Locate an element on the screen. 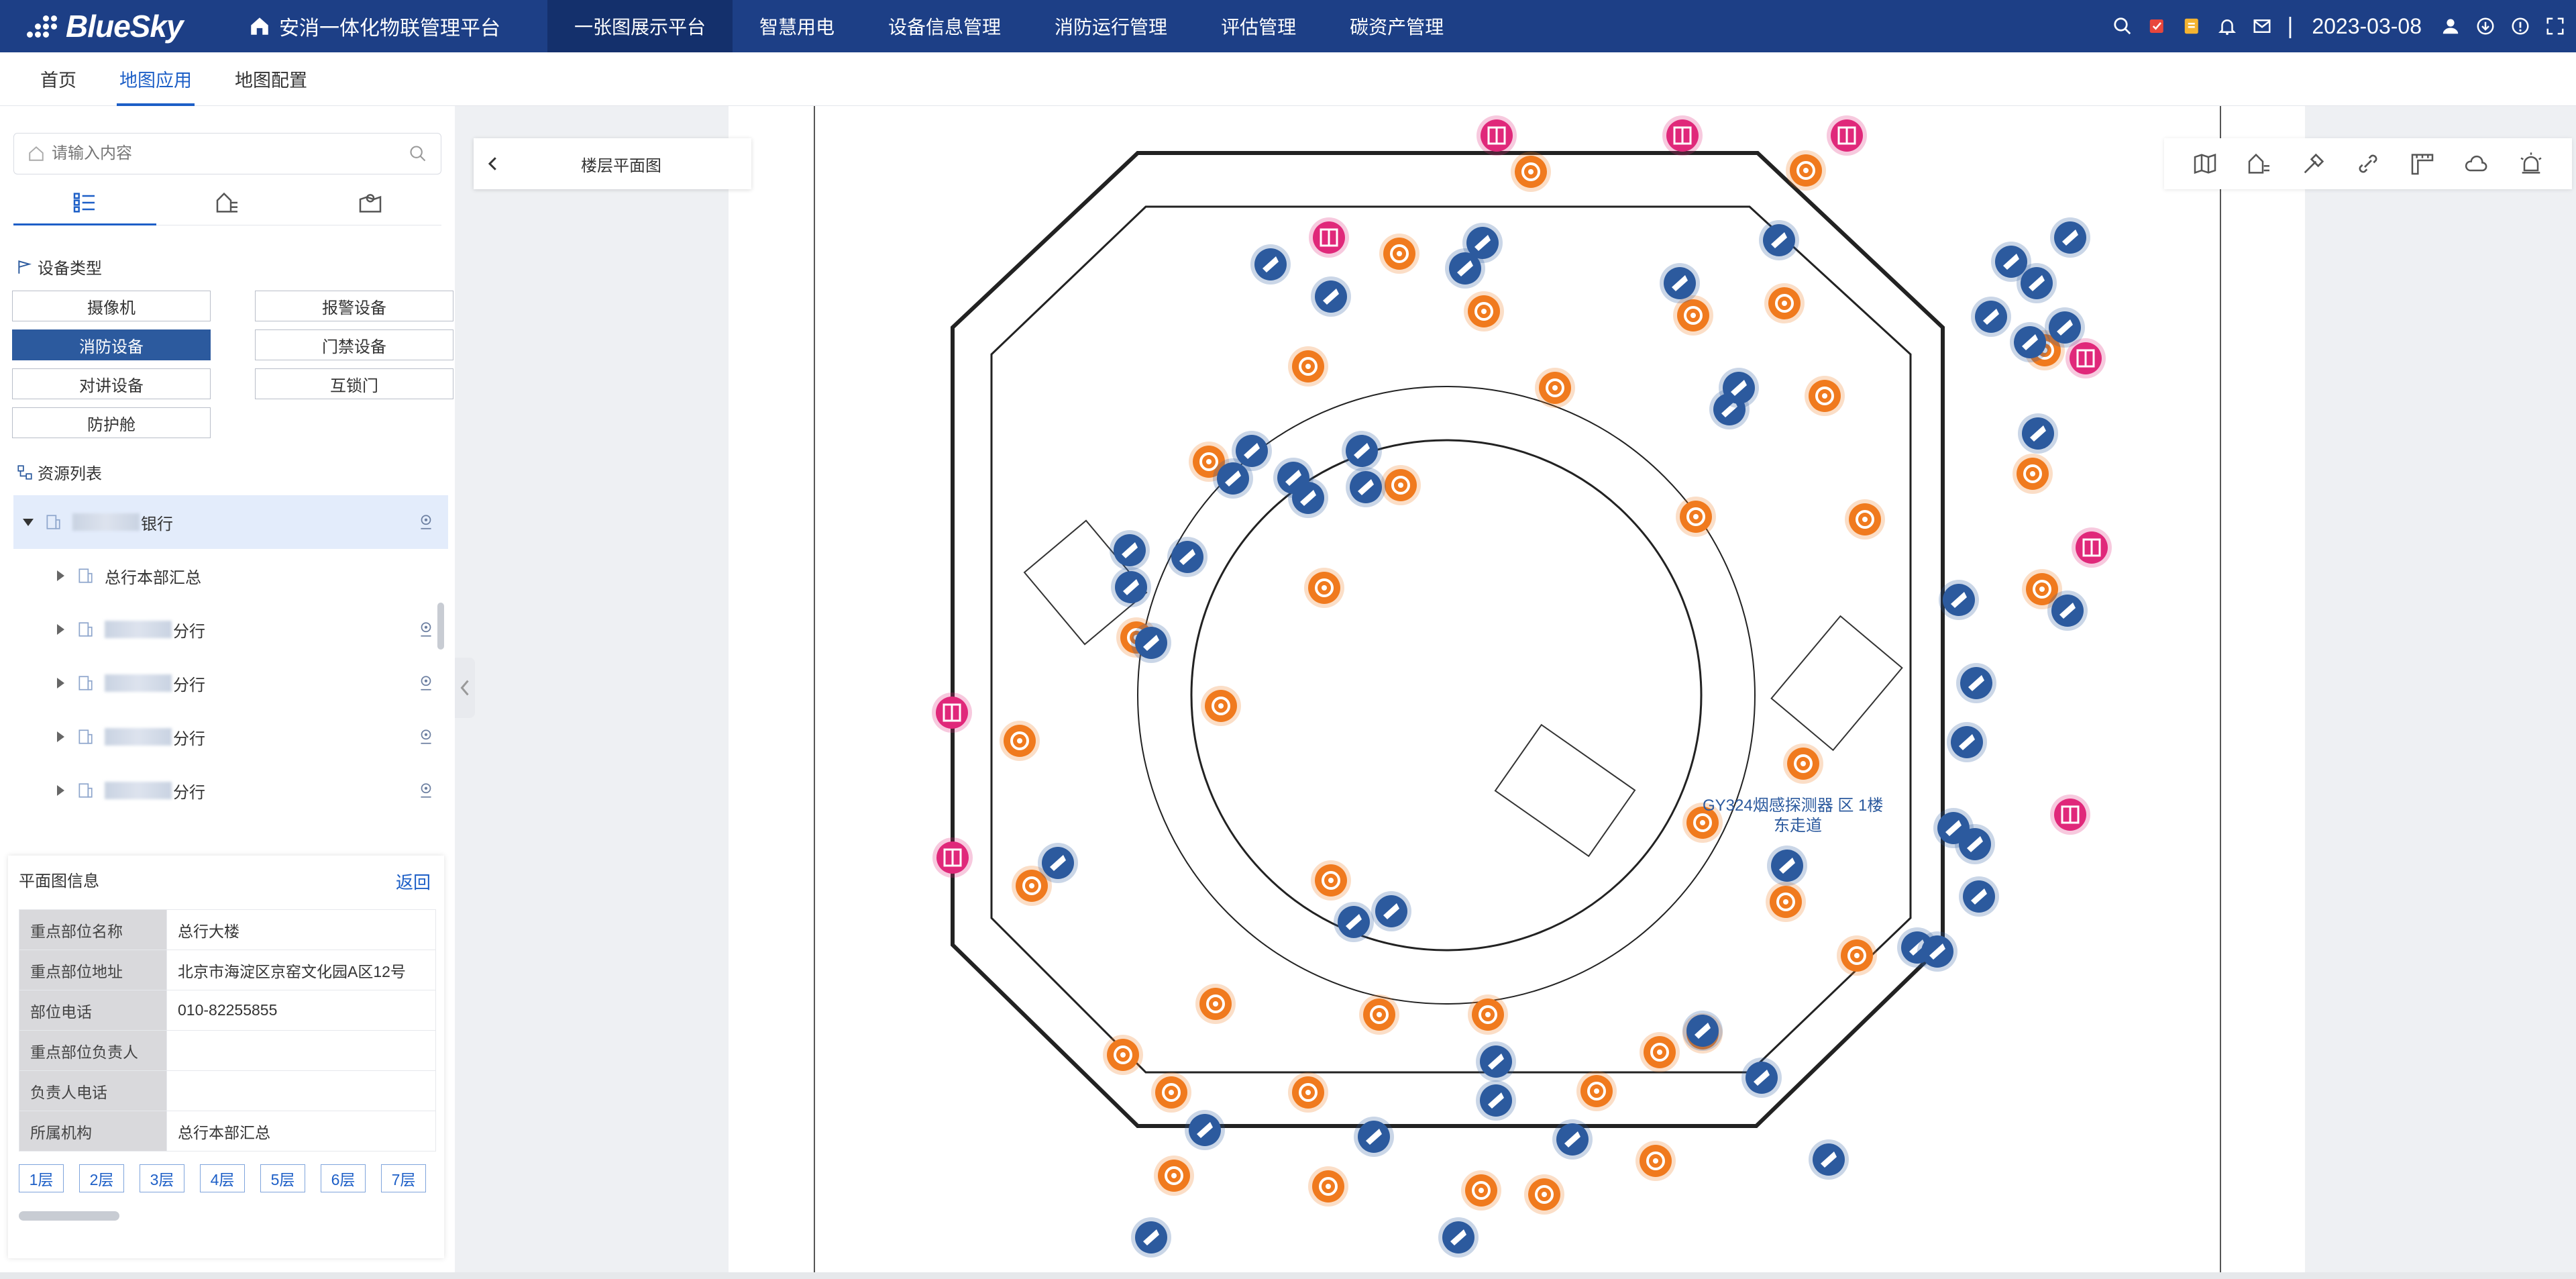 This screenshot has width=2576, height=1279. floor-button-2: 2层 is located at coordinates (101, 1178).